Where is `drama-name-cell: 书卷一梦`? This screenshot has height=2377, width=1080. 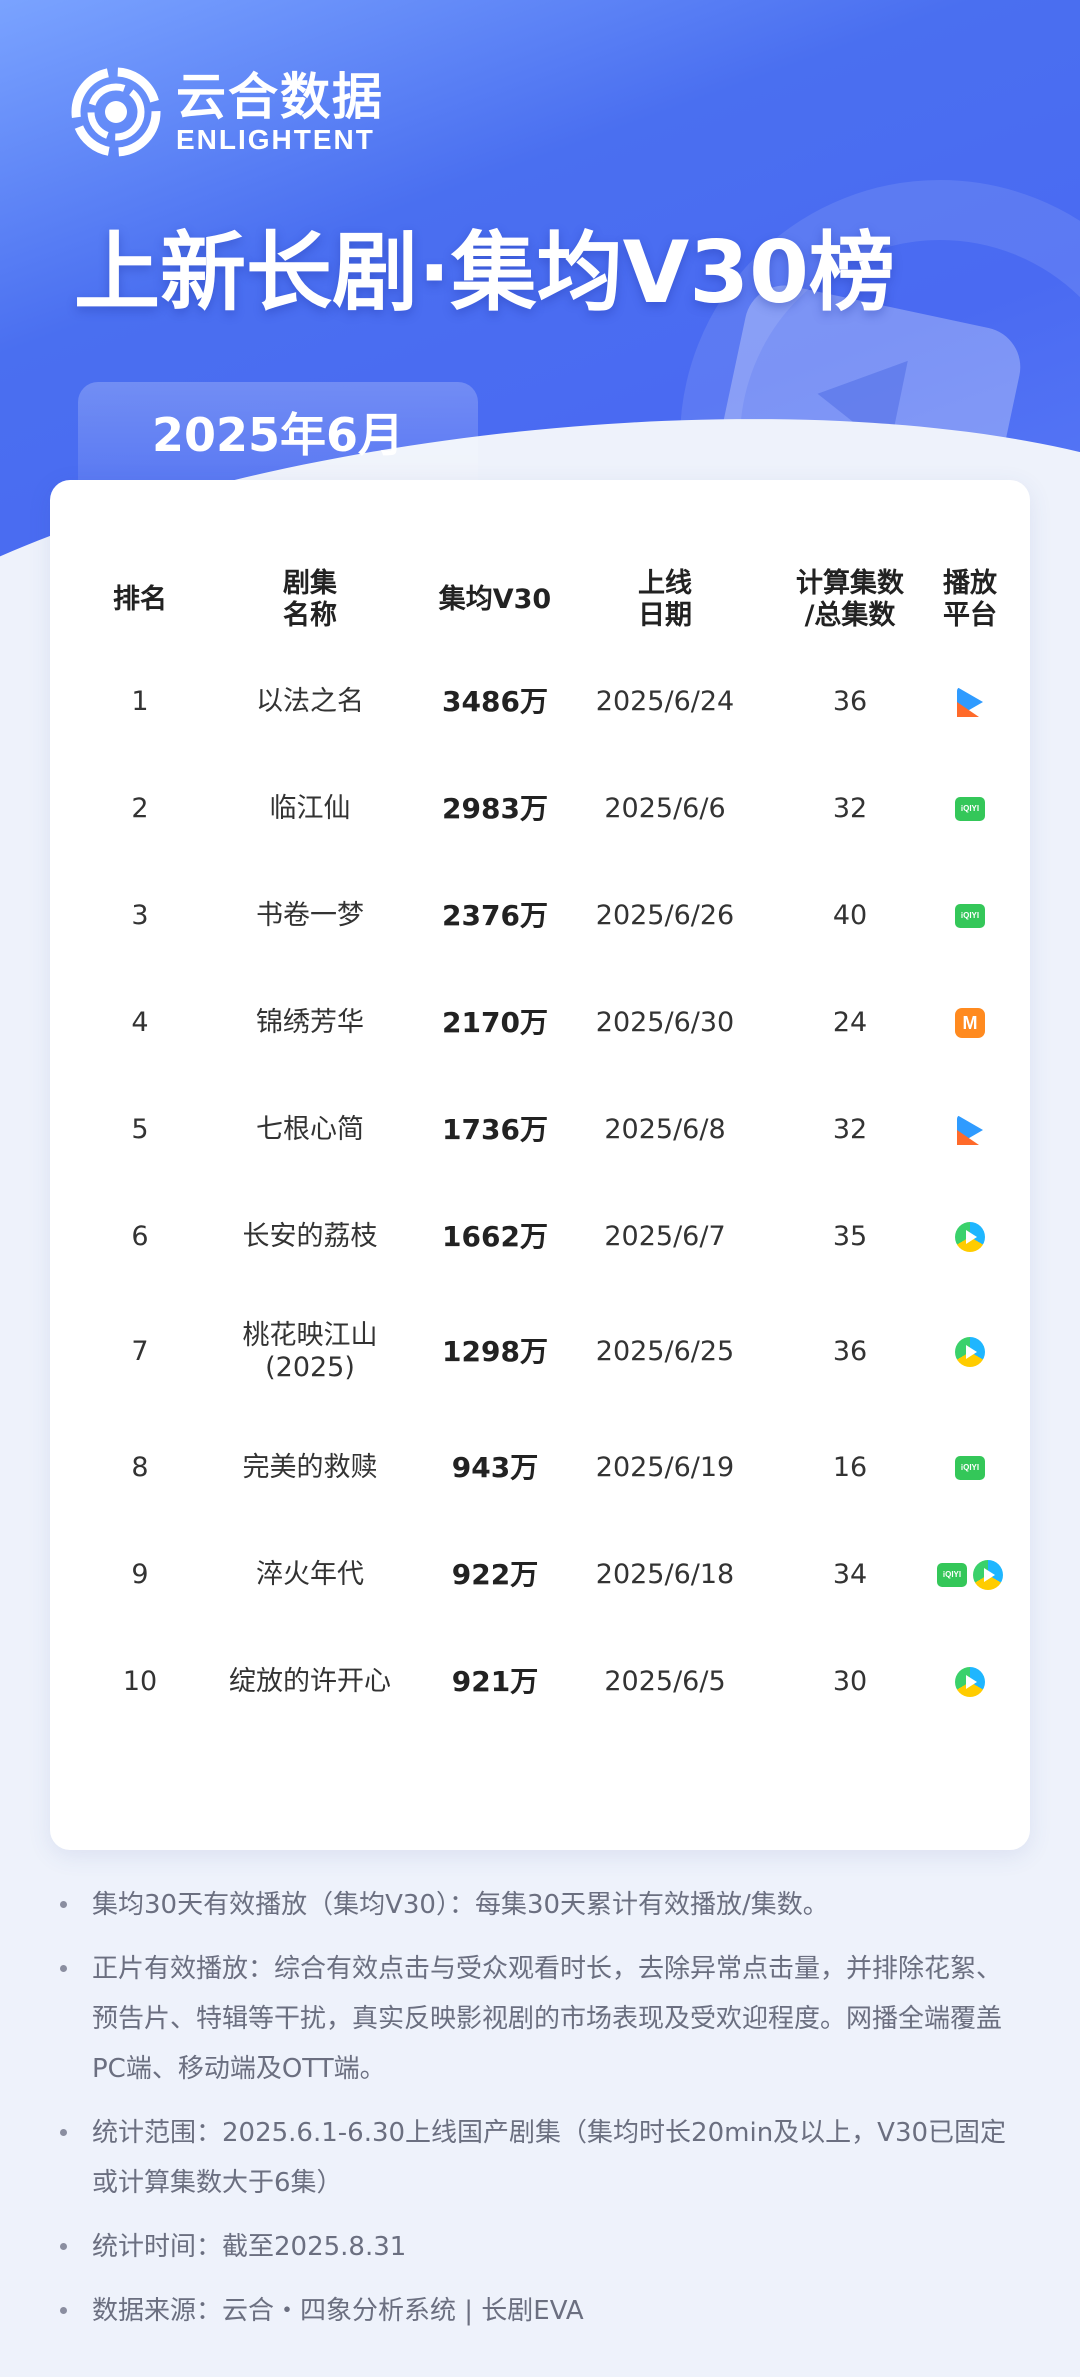 drama-name-cell: 书卷一梦 is located at coordinates (310, 916).